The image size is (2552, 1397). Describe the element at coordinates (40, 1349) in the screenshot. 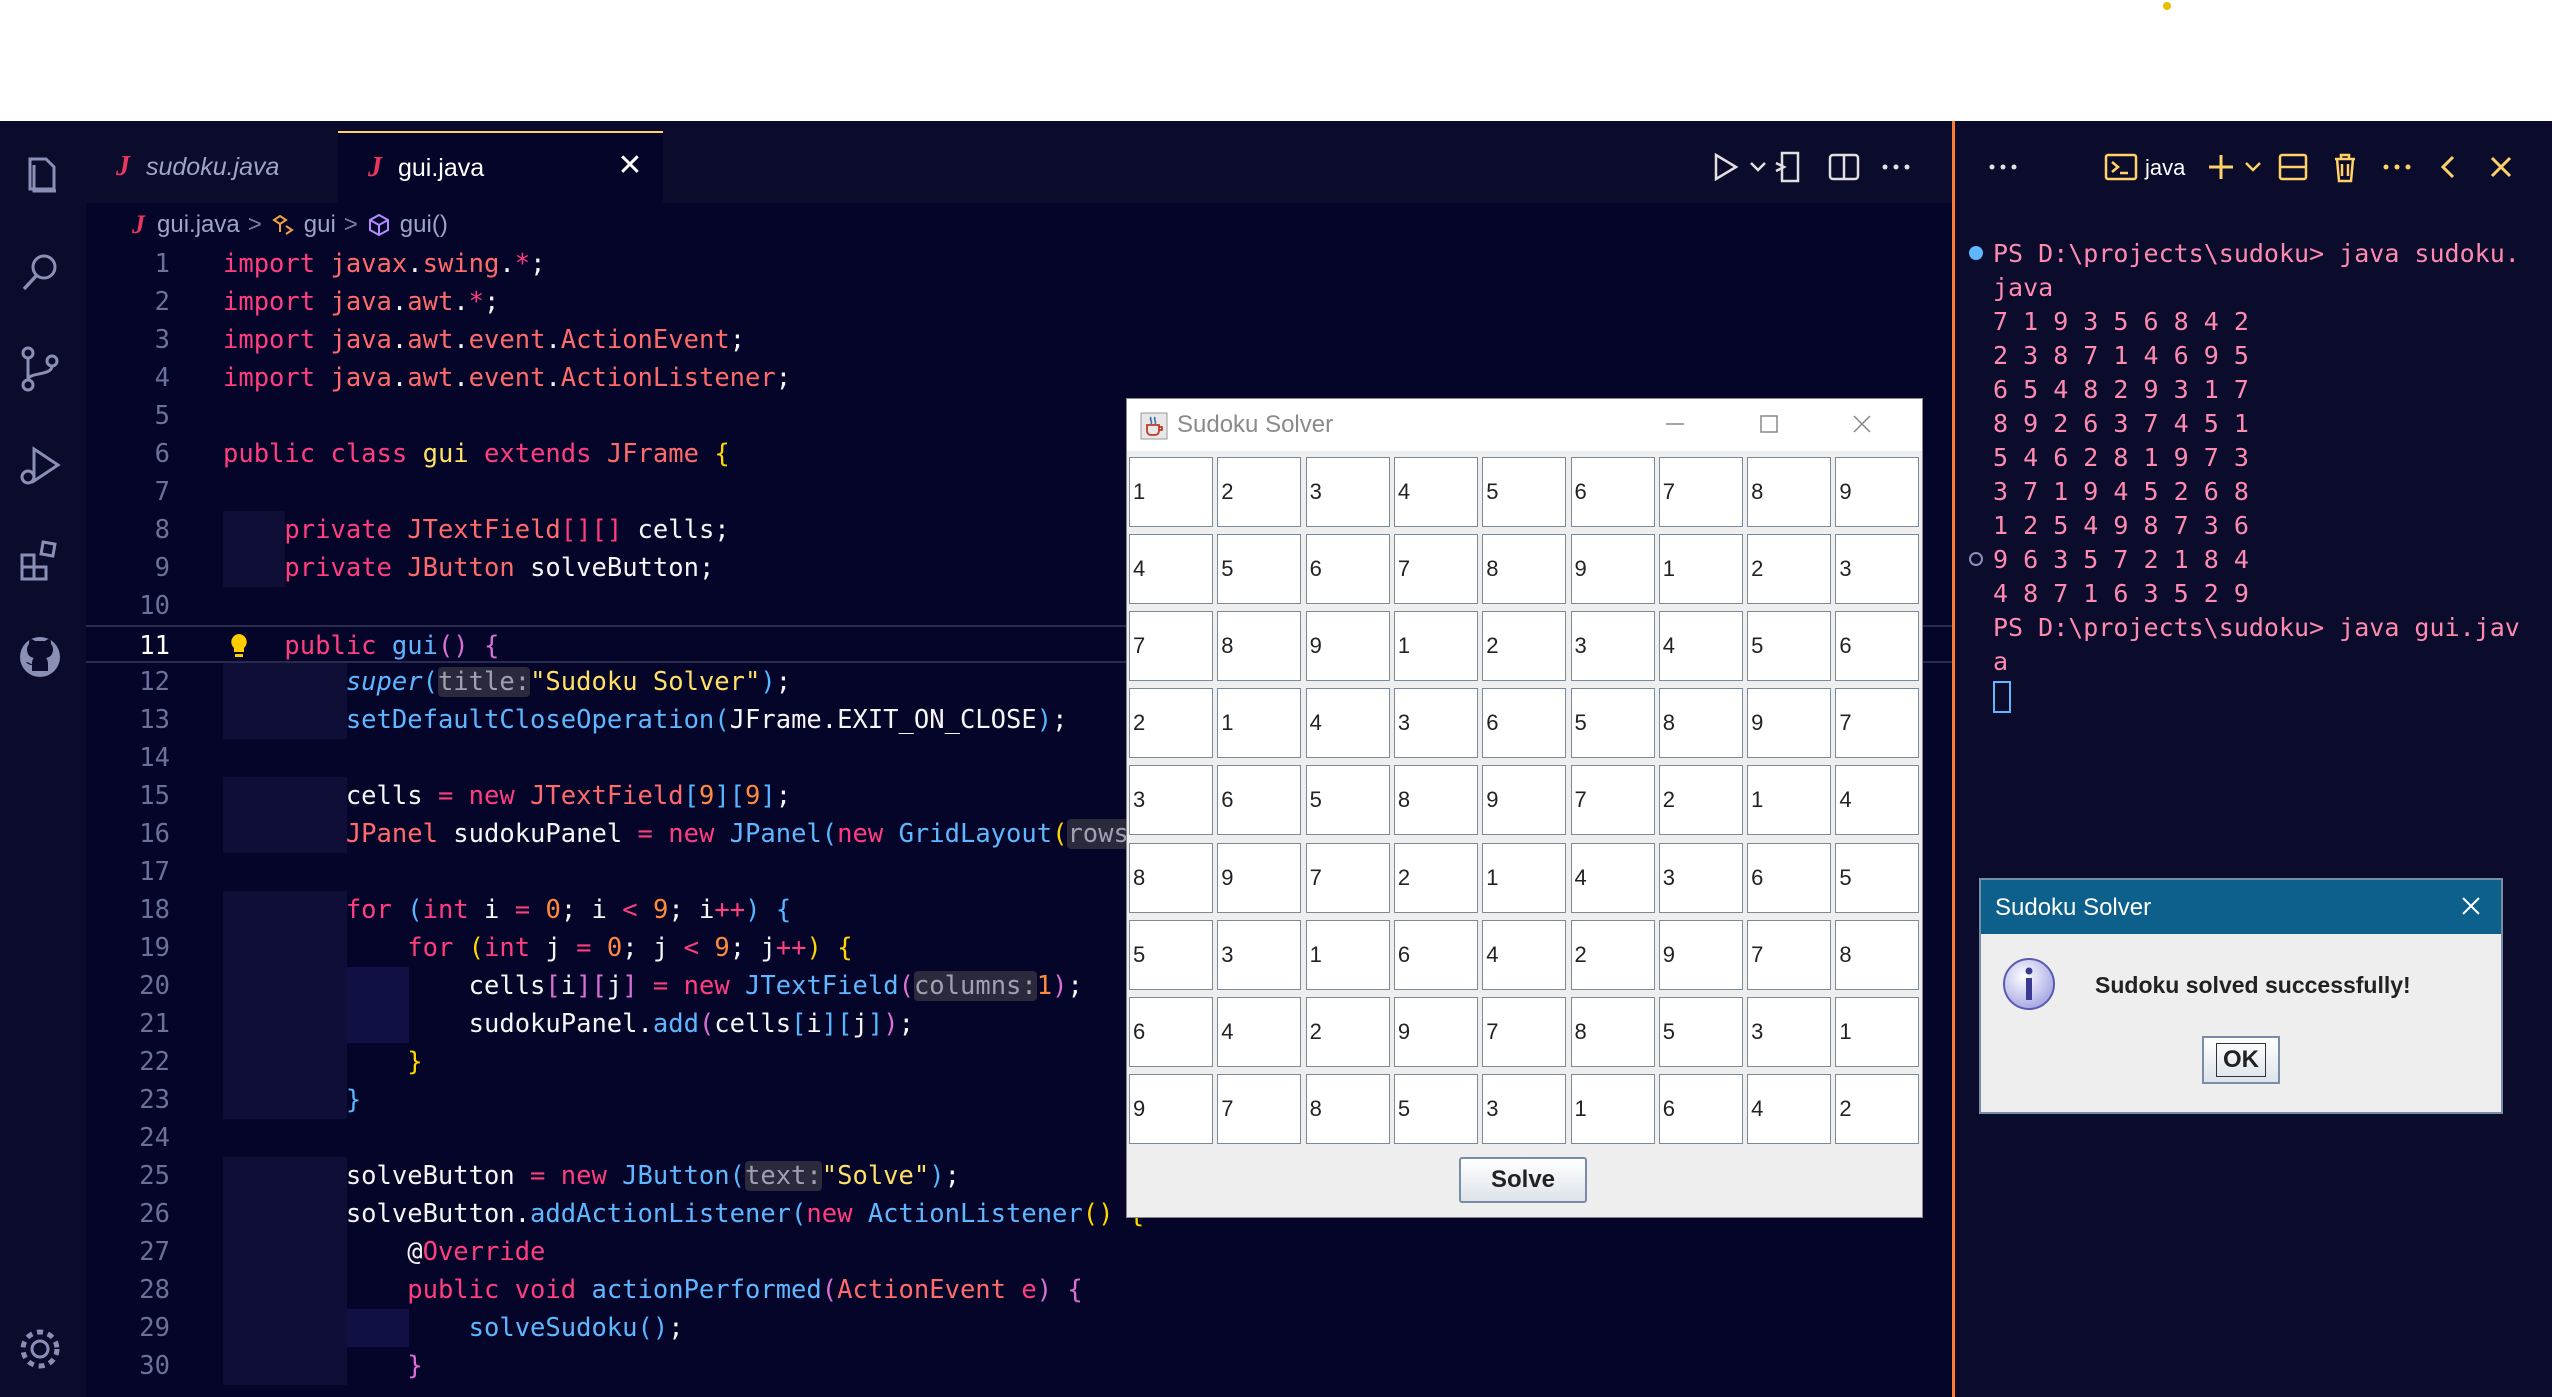

I see `settings-gear-icon` at that location.